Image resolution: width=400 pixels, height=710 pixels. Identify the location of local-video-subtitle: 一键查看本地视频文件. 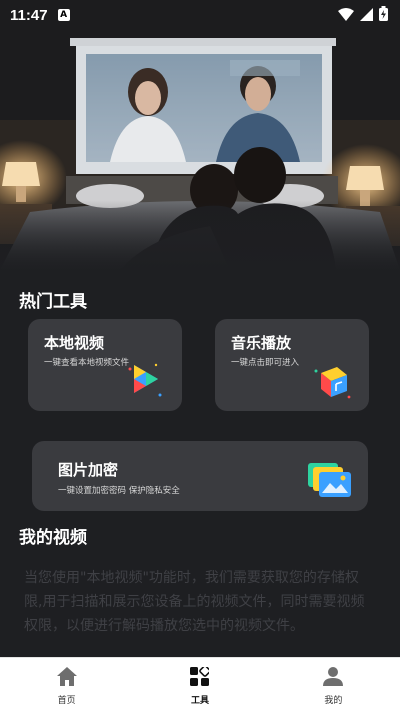
(87, 363).